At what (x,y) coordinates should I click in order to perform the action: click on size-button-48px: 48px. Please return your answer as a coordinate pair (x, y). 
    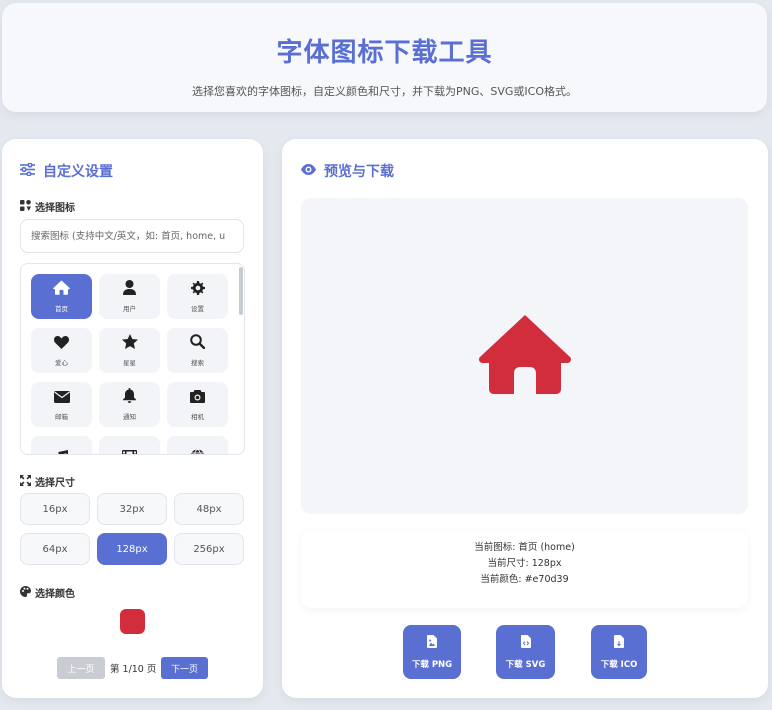
    Looking at the image, I should click on (209, 509).